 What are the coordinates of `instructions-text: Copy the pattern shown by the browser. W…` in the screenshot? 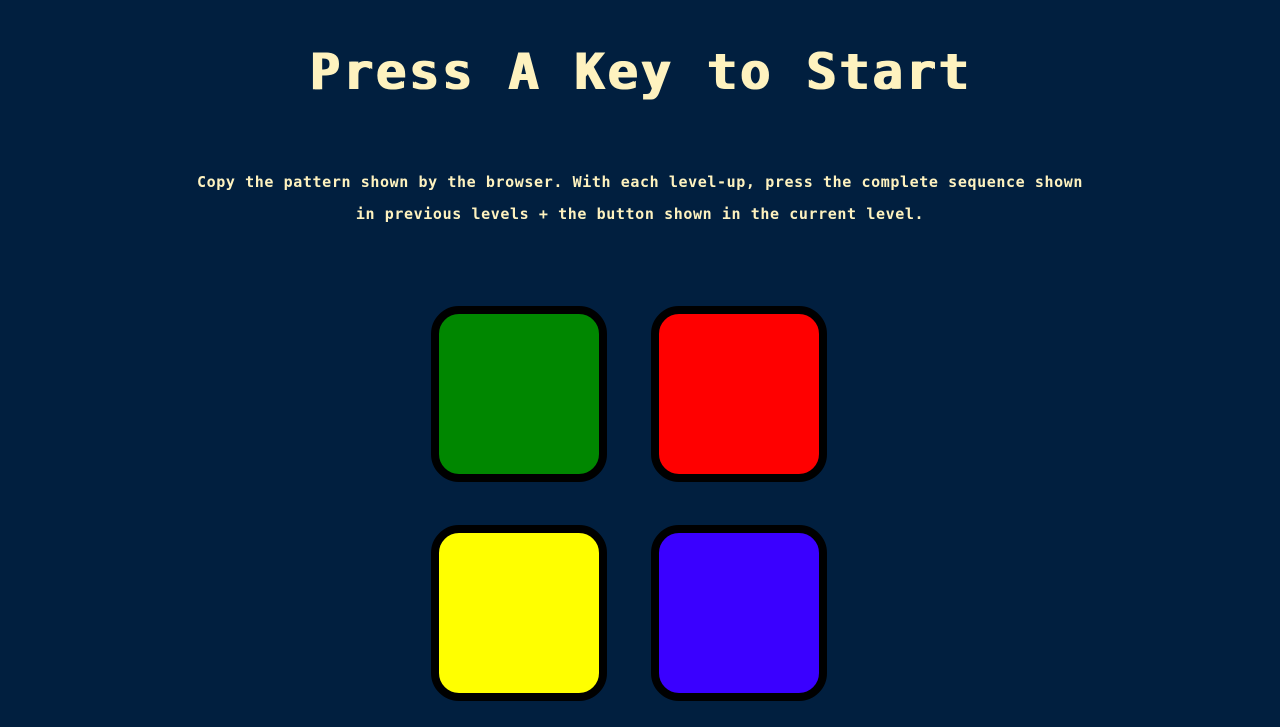 It's located at (640, 198).